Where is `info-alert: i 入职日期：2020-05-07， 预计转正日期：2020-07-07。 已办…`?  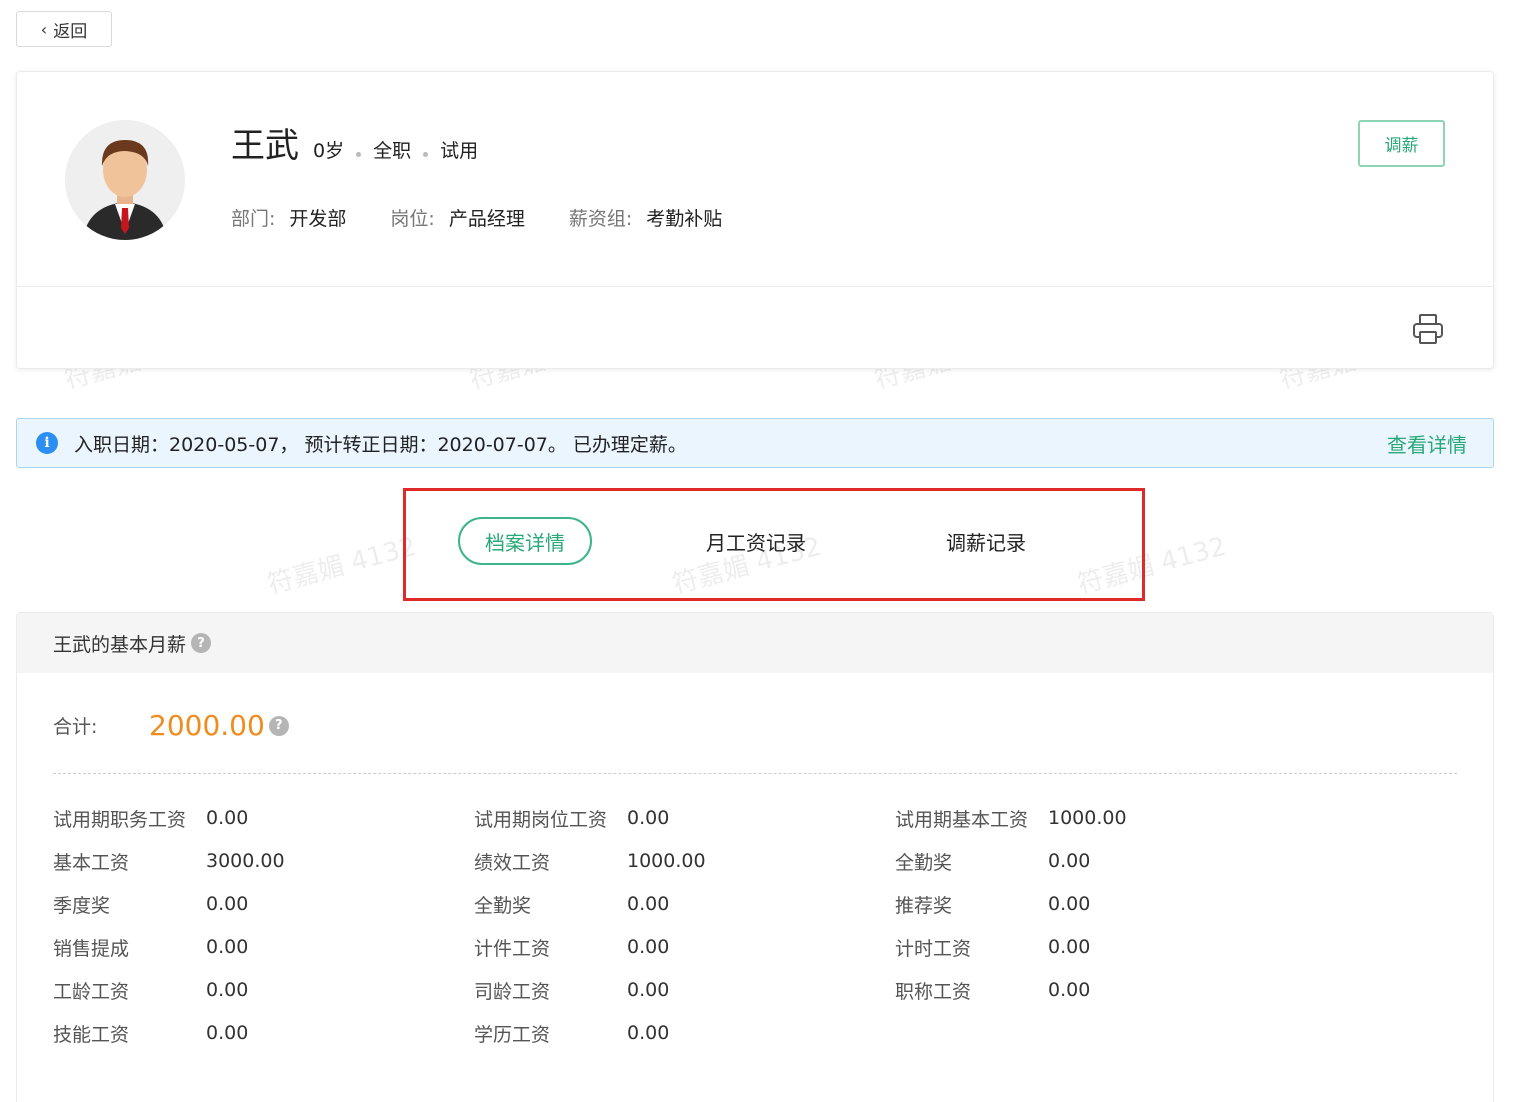
info-alert: i 入职日期：2020-05-07， 预计转正日期：2020-07-07。 已办… is located at coordinates (755, 443).